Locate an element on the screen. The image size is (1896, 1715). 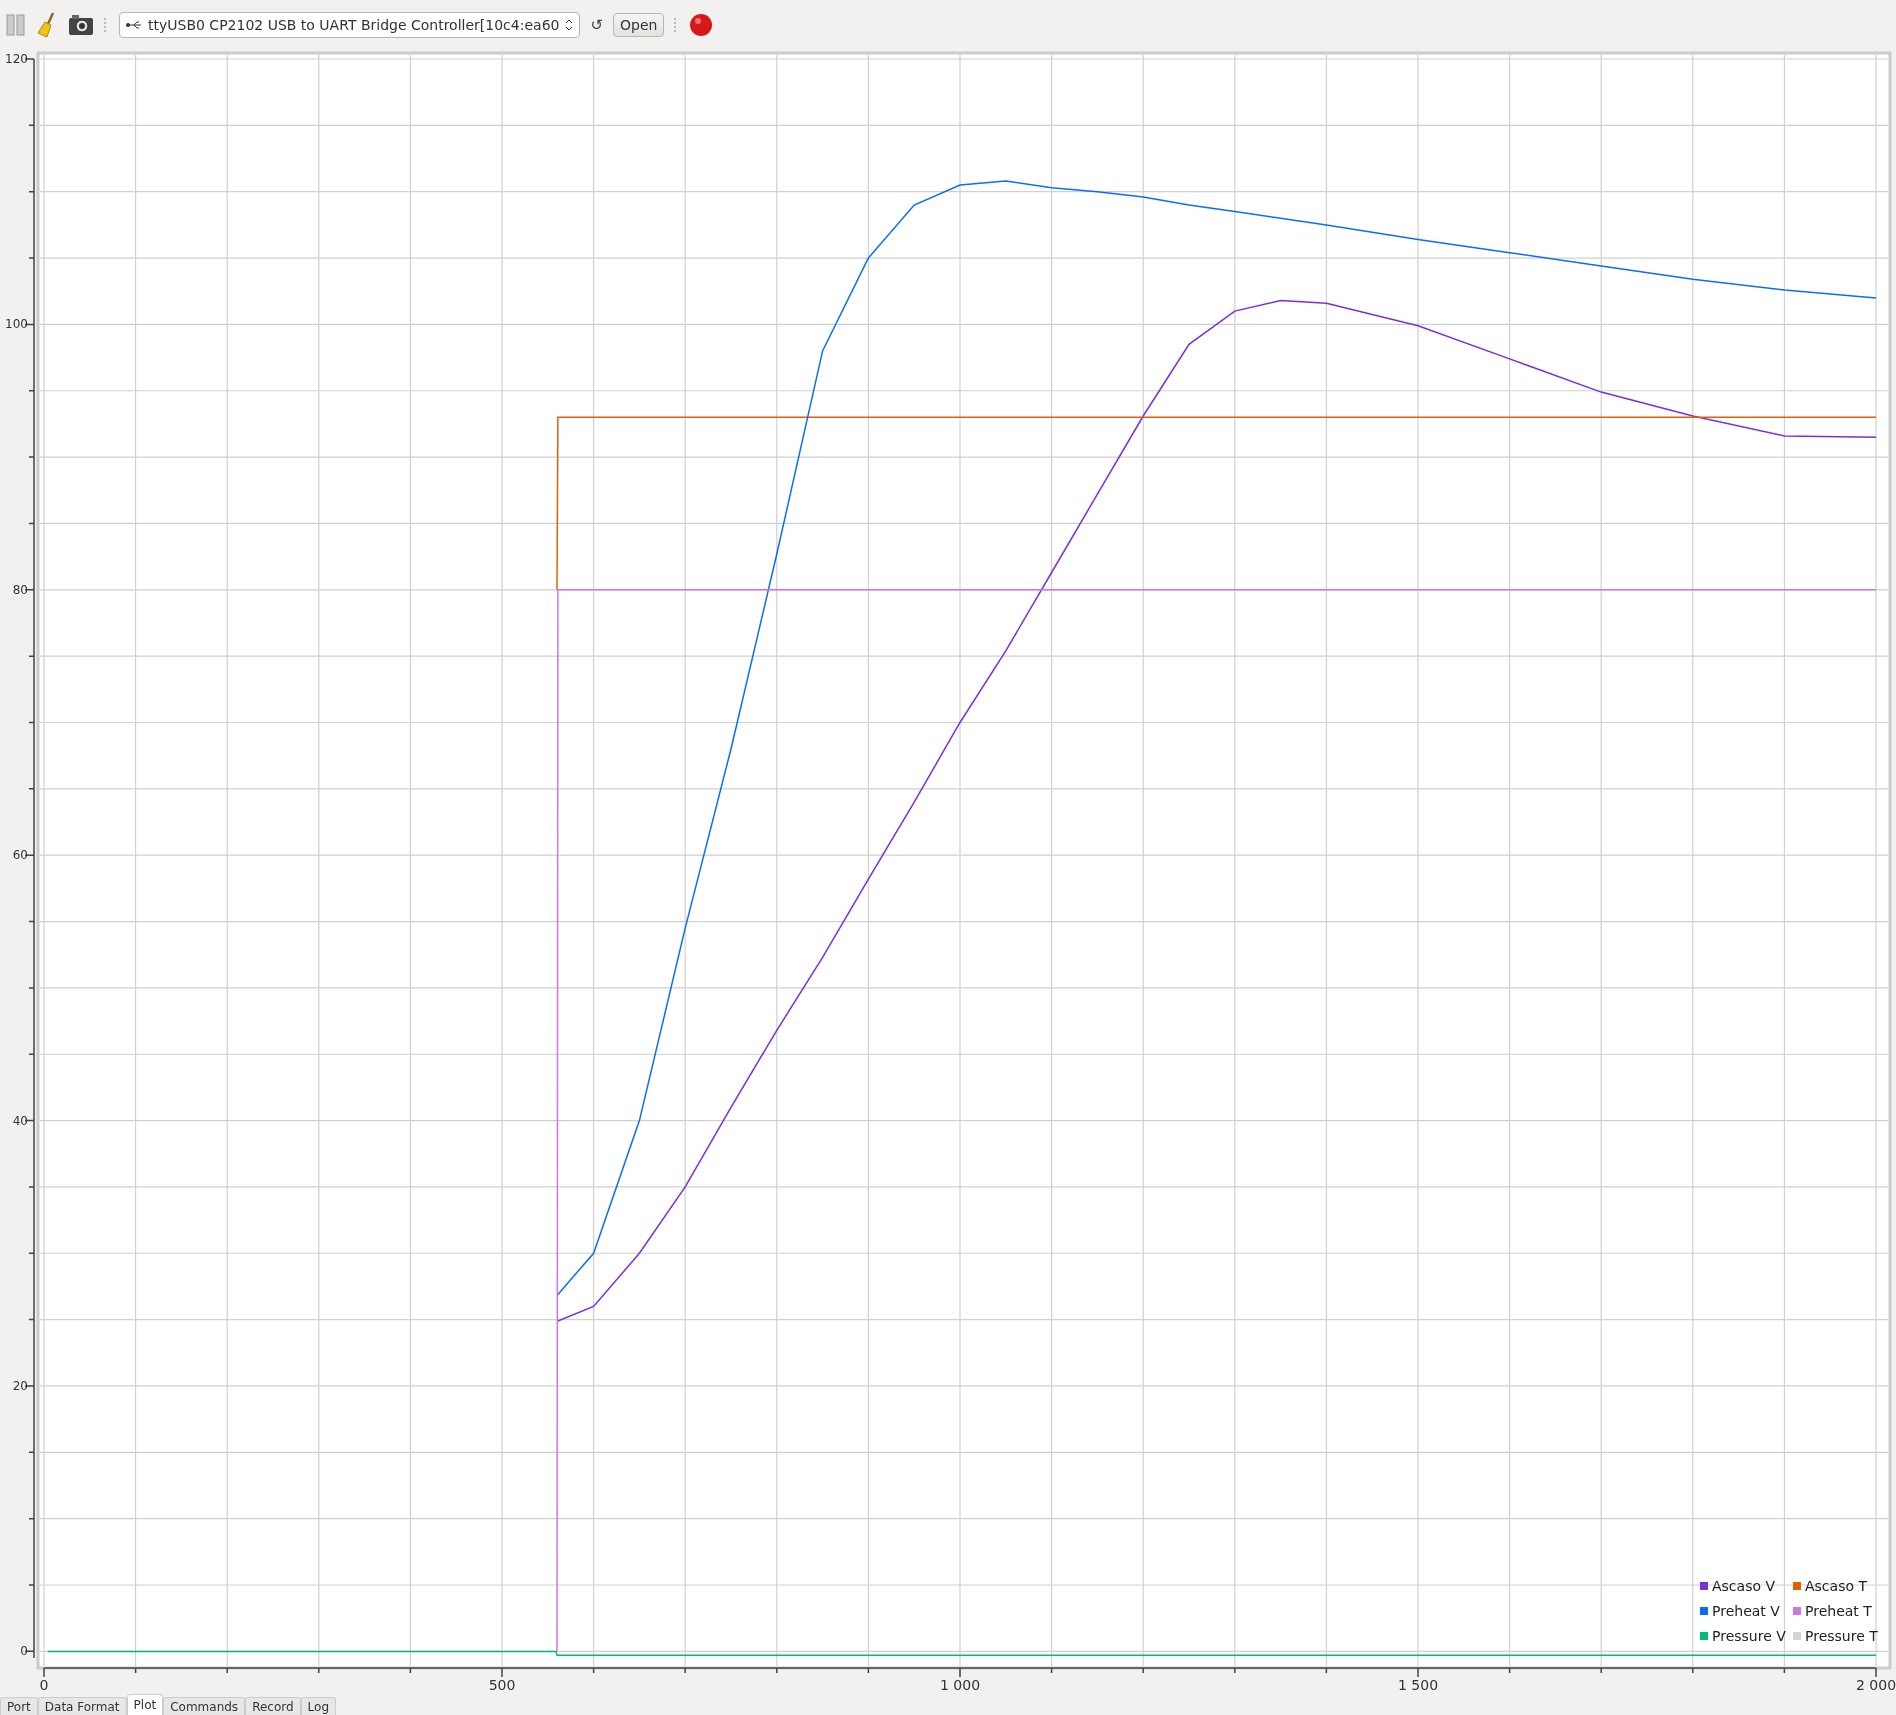
legend-label: Preheat V is located at coordinates (1746, 1611).